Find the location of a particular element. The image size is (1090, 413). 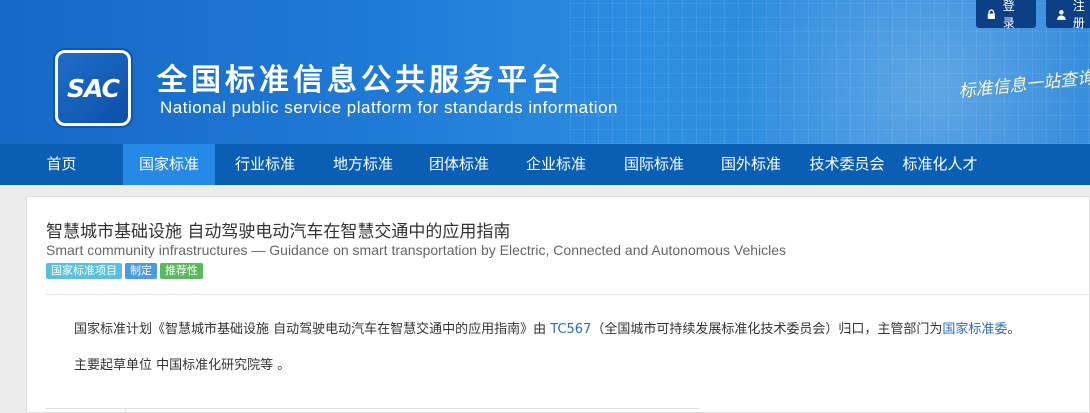

desc-middle: （全国城市可持续发展标准化技术委员会）归口，主管部门为 is located at coordinates (767, 329).